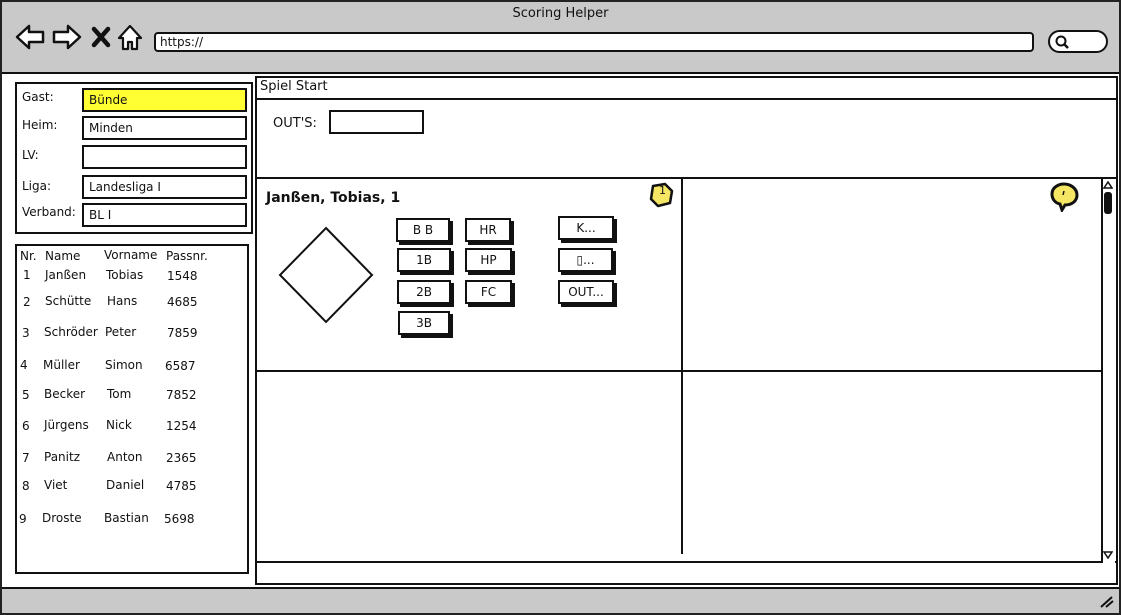 The image size is (1121, 615). Describe the element at coordinates (37, 186) in the screenshot. I see `liga-label: Liga:` at that location.